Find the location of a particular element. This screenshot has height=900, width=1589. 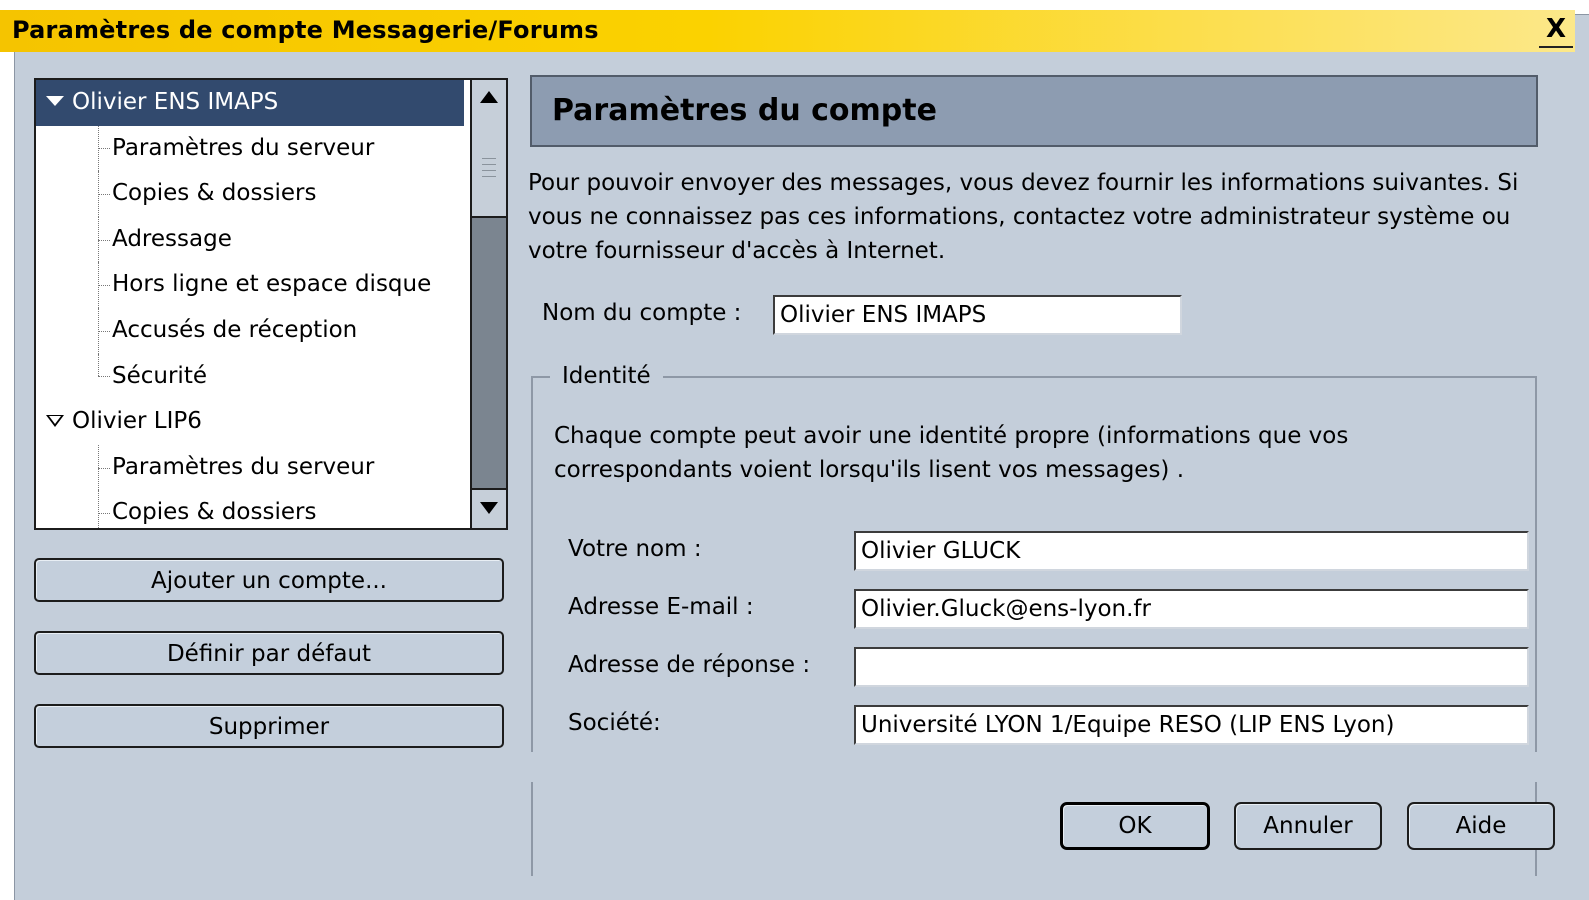

window-title: Paramètres de compte Messagerie/Forums is located at coordinates (305, 30).